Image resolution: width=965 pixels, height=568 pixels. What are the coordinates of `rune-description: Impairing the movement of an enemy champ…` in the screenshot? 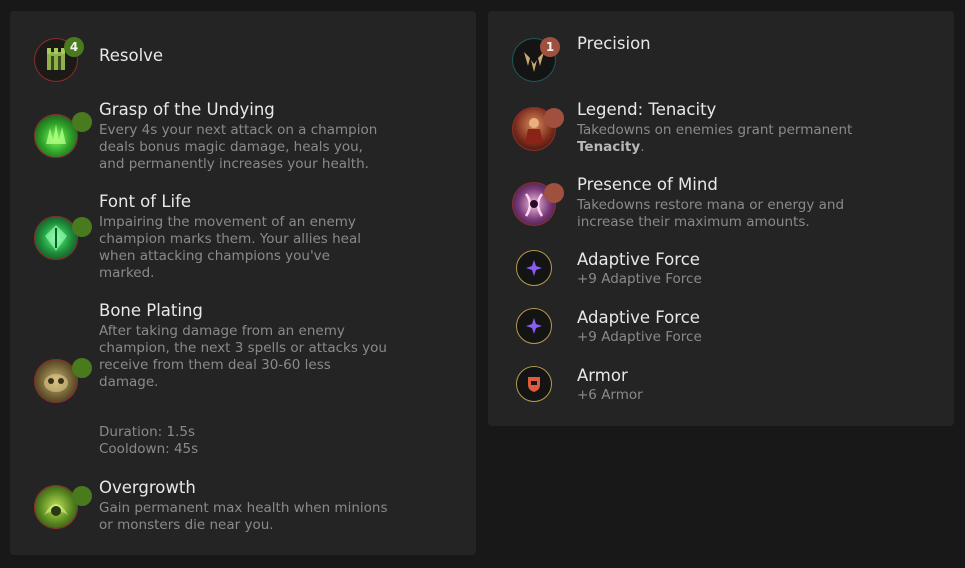 It's located at (230, 247).